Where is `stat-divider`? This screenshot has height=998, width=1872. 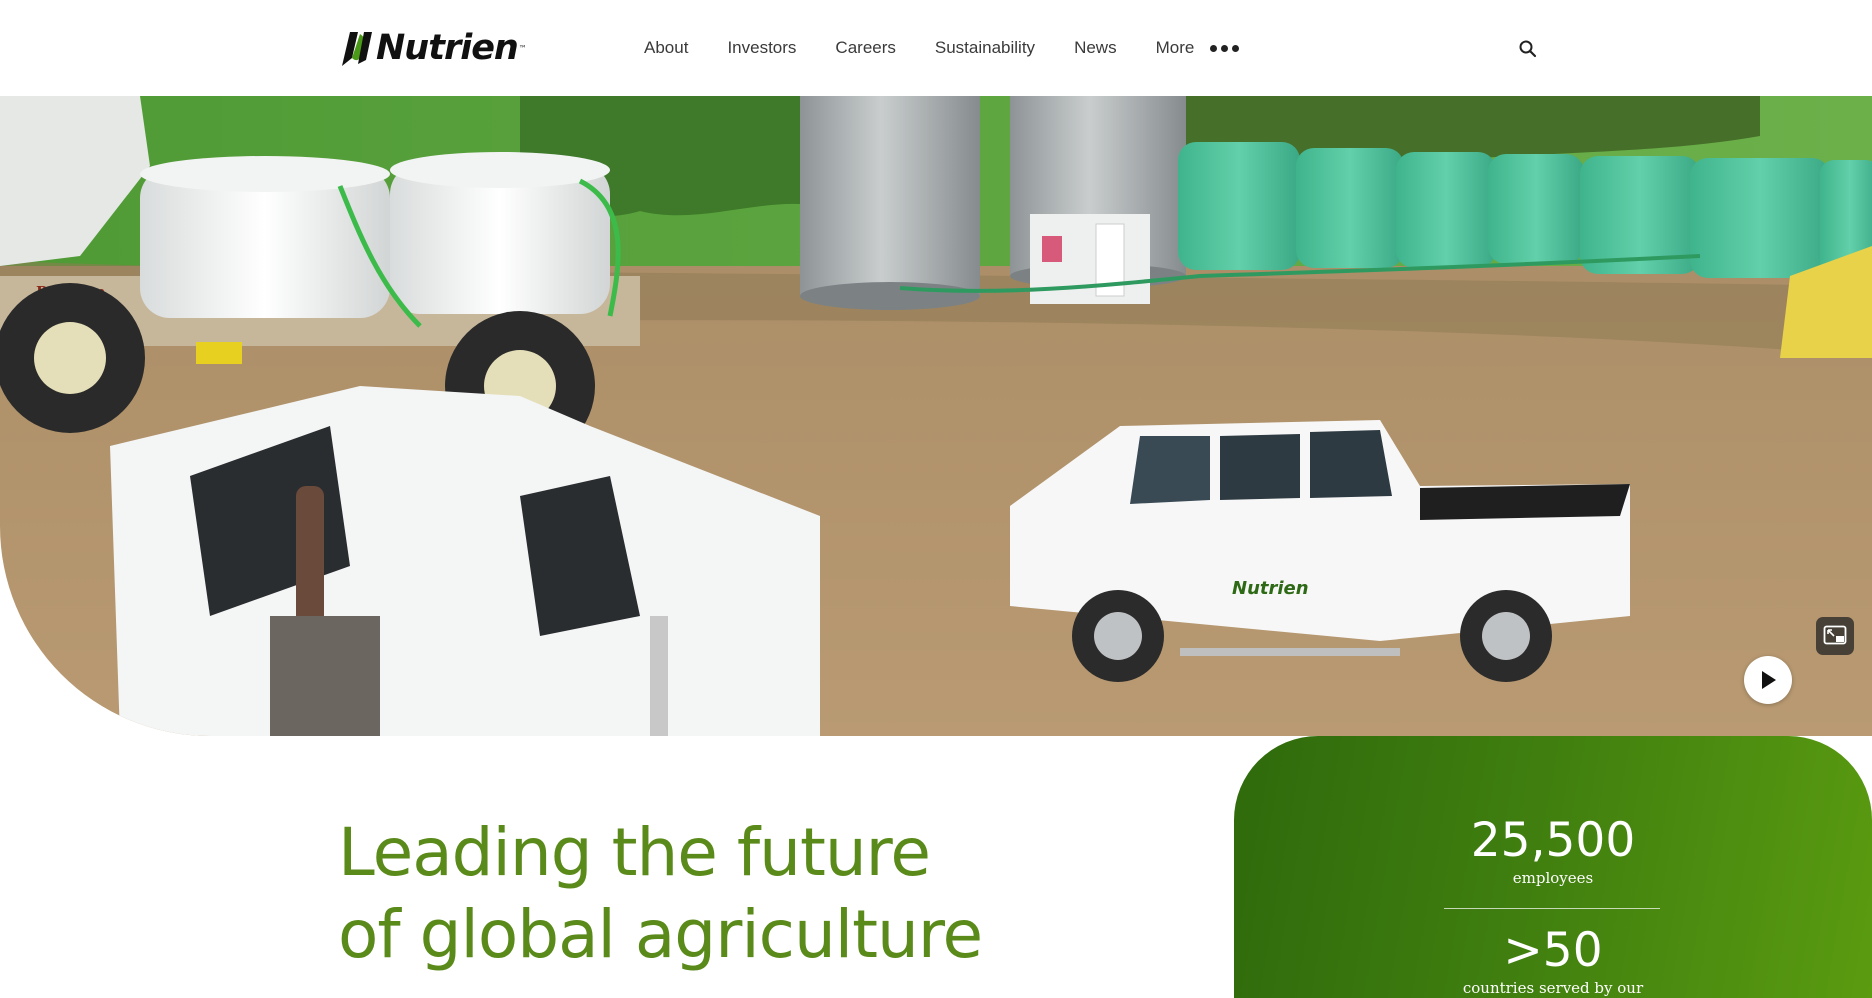 stat-divider is located at coordinates (1552, 908).